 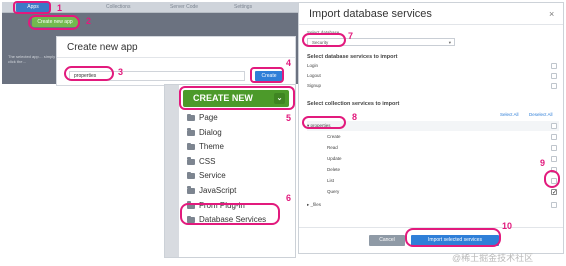 What do you see at coordinates (211, 147) in the screenshot?
I see `menu-item-label: Theme` at bounding box center [211, 147].